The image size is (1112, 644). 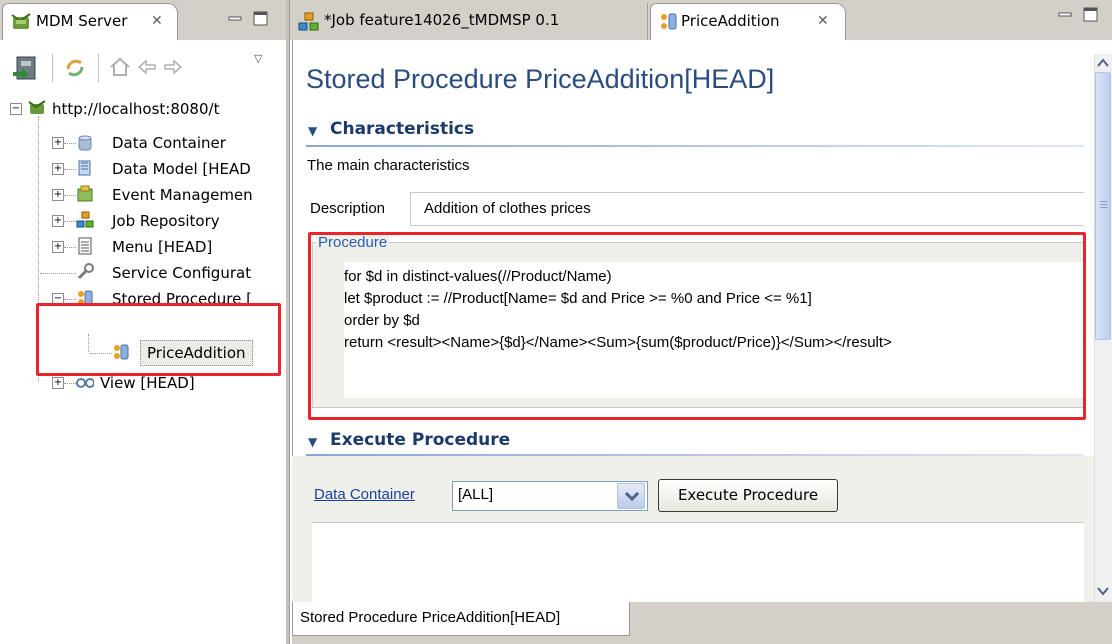 I want to click on tab-job: *Job feature14026_tMDMSP 0.1, so click(x=470, y=21).